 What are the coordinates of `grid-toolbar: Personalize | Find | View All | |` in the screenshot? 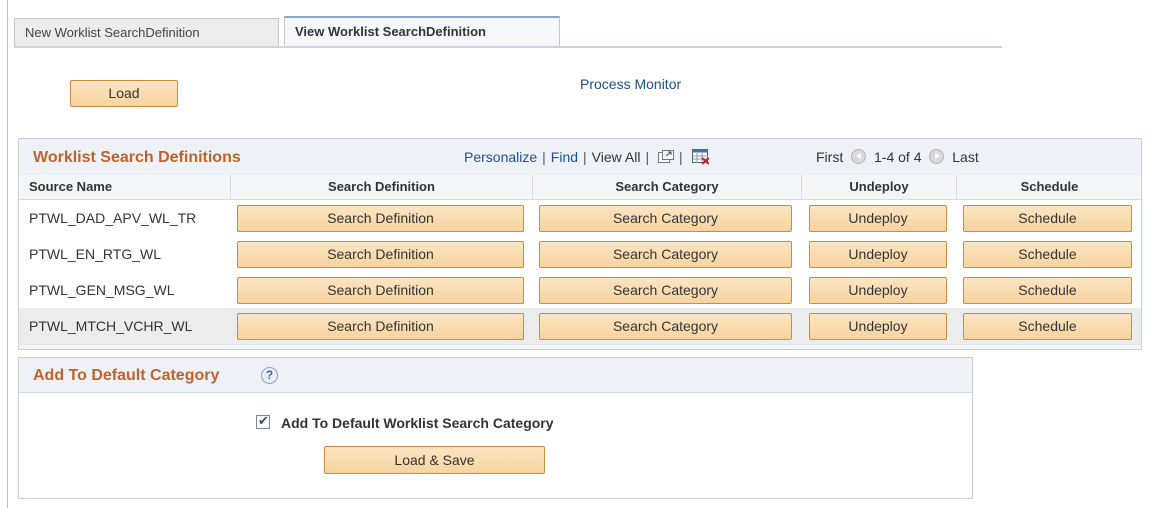 It's located at (587, 158).